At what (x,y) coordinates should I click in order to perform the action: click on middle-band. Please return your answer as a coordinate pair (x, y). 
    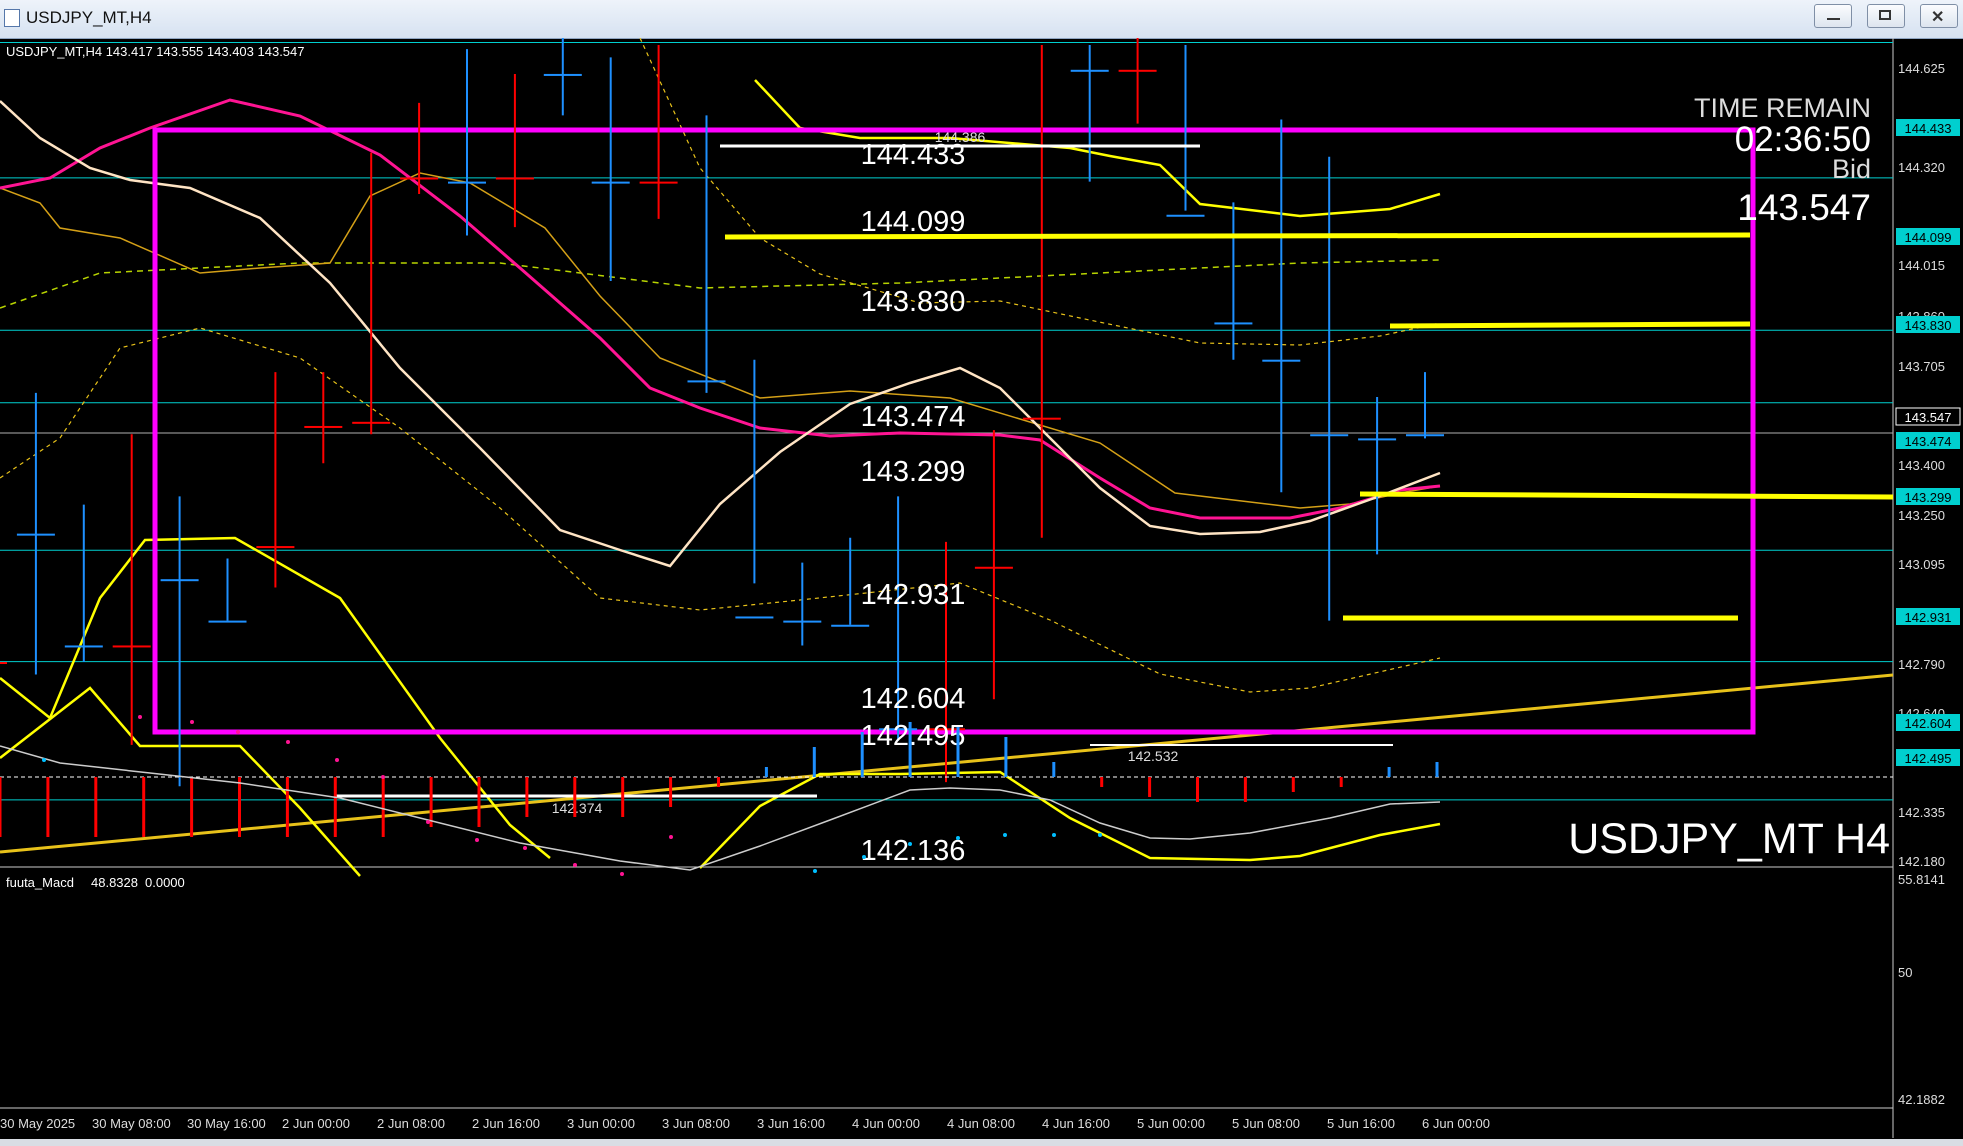
    Looking at the image, I should click on (720, 284).